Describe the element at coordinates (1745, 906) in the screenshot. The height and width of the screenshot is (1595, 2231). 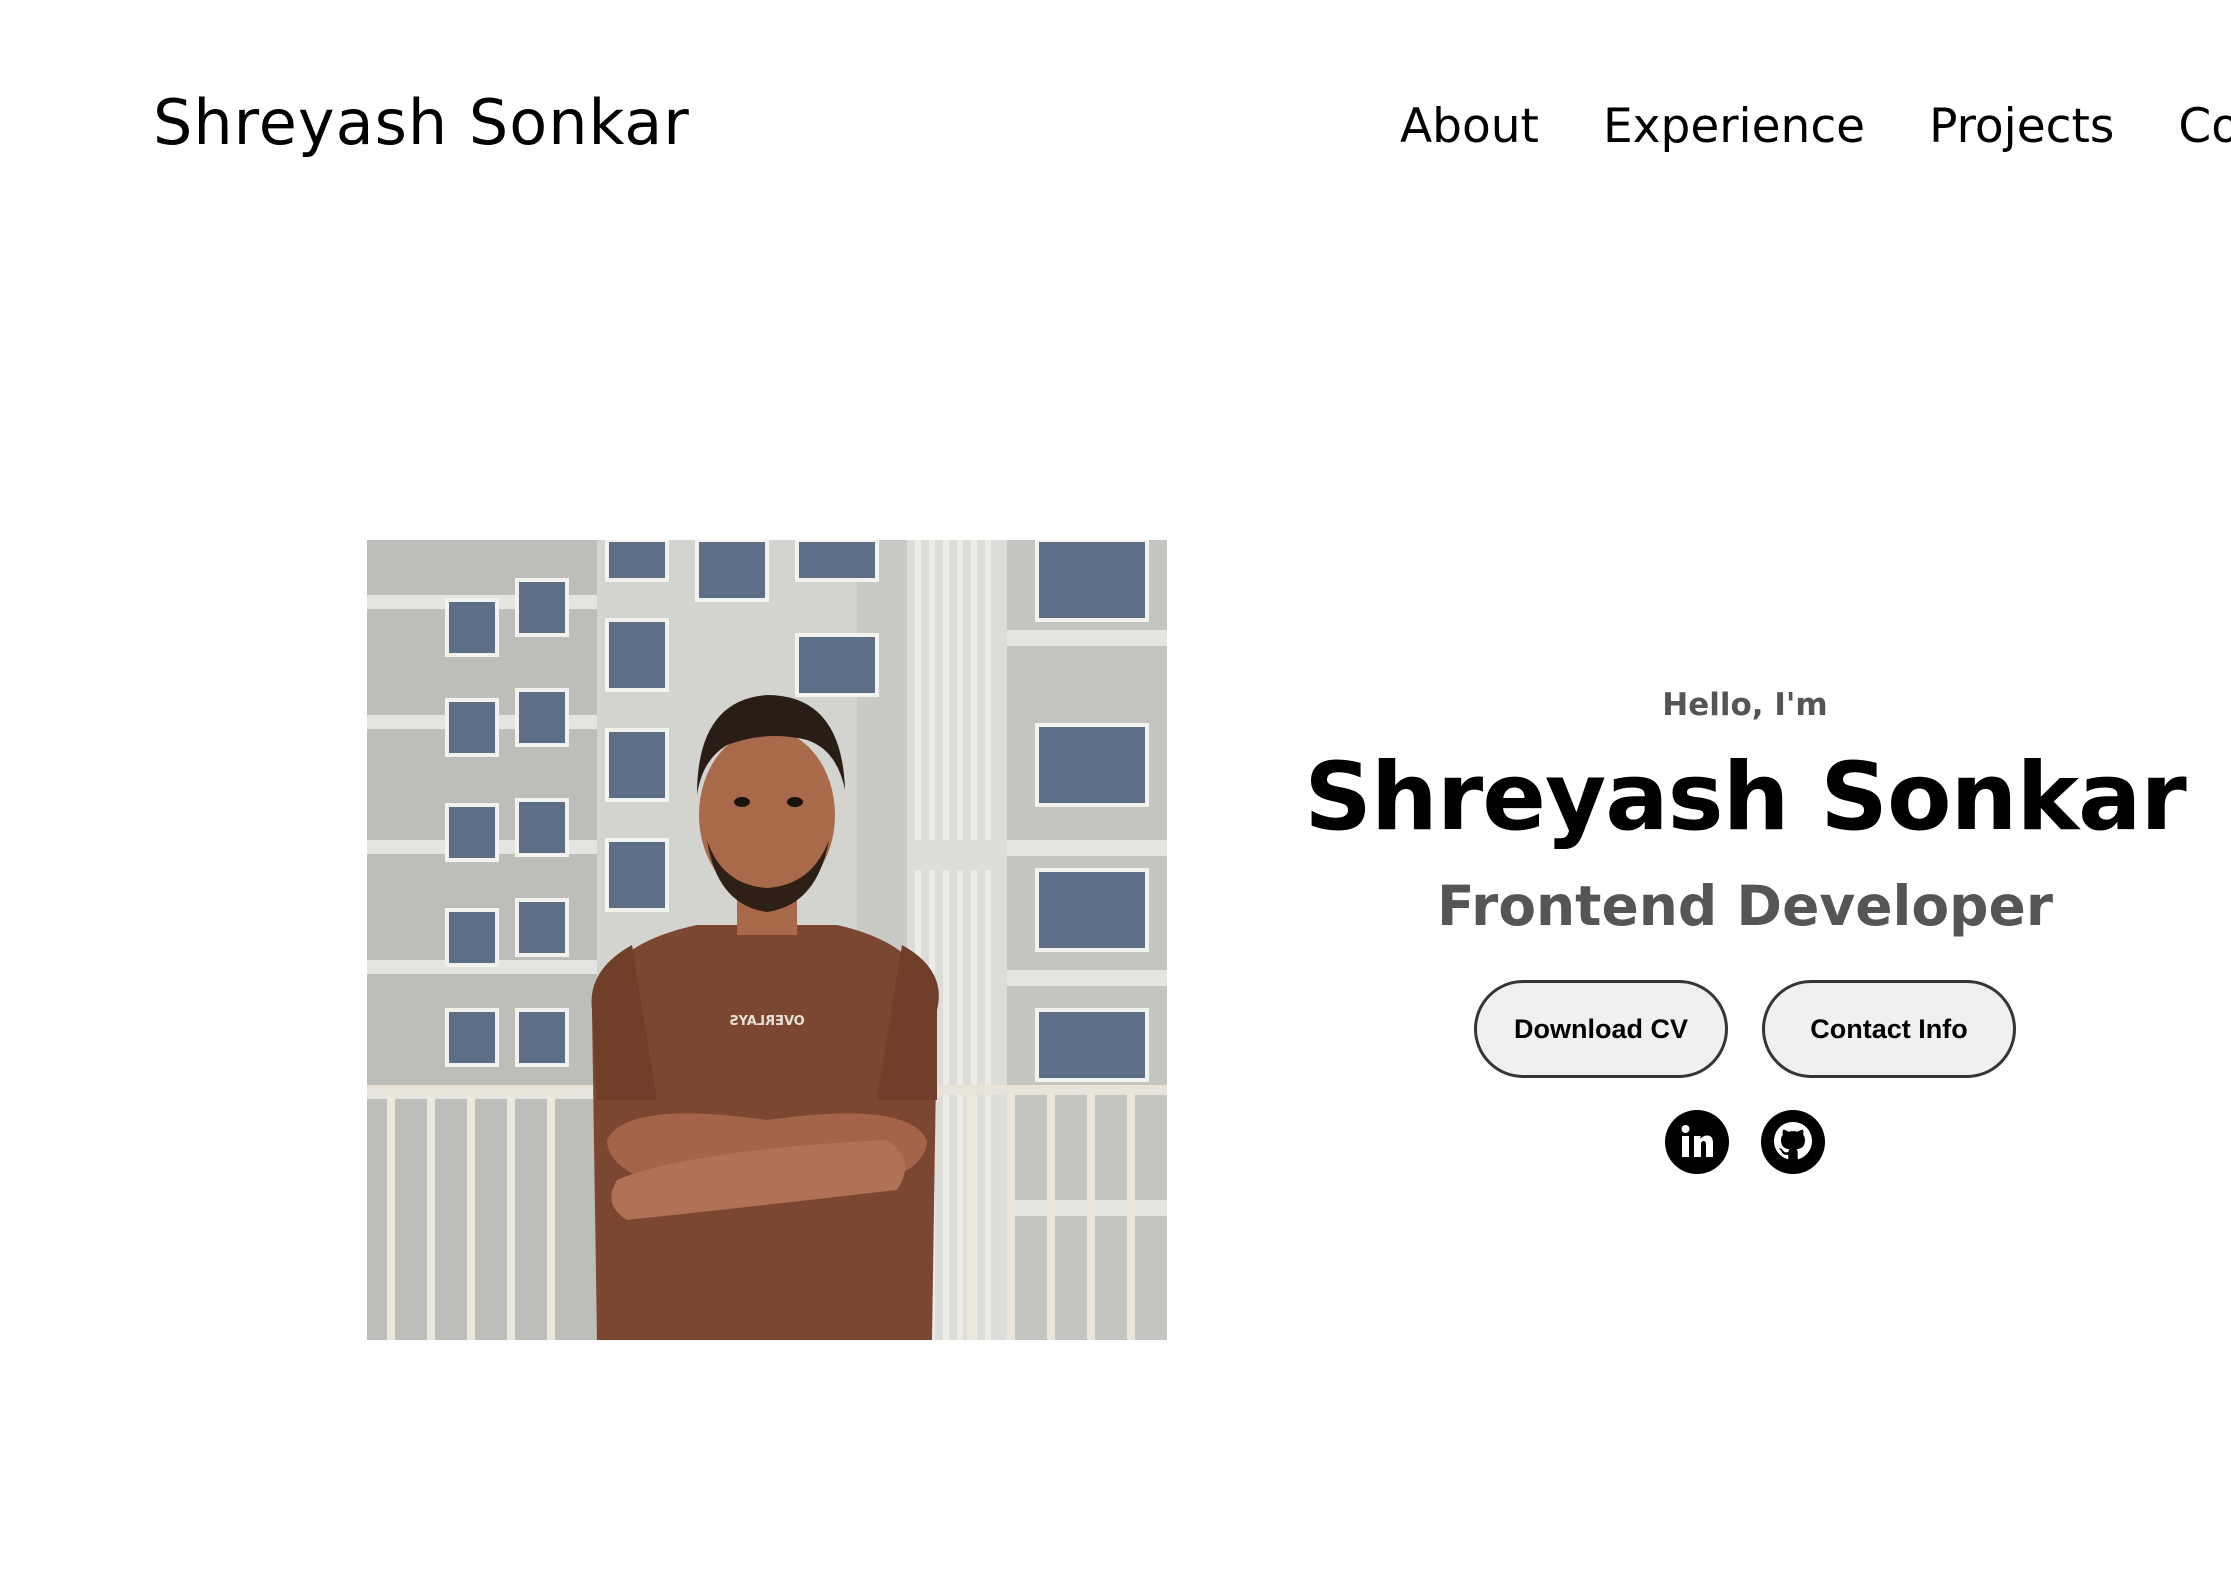
I see `hero-role: Frontend Developer` at that location.